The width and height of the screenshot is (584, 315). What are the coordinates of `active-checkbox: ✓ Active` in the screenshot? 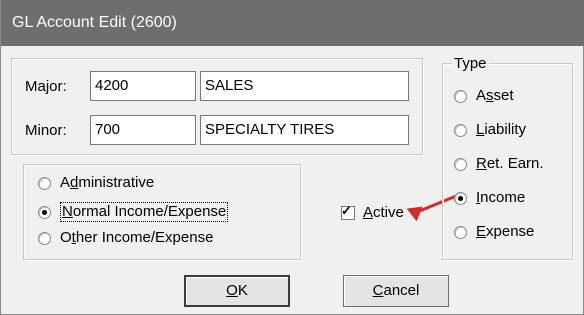 It's located at (372, 212).